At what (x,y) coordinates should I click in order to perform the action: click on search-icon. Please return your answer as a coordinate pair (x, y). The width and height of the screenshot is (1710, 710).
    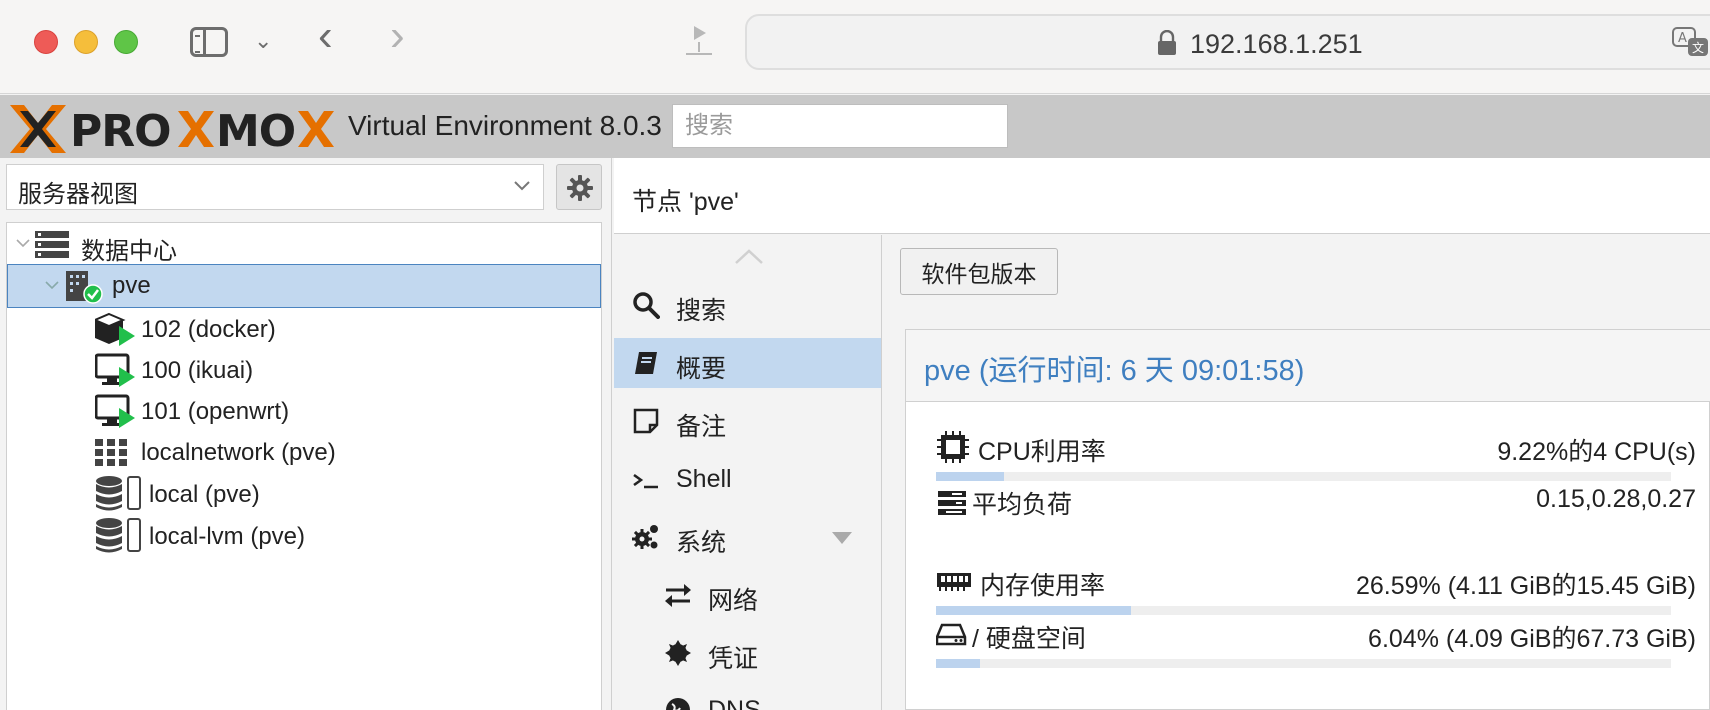
    Looking at the image, I should click on (646, 305).